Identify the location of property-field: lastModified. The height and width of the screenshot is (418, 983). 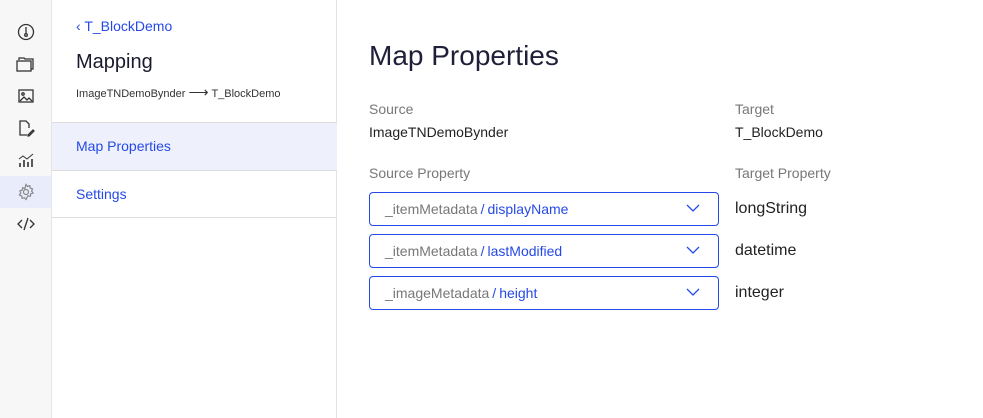
(525, 251).